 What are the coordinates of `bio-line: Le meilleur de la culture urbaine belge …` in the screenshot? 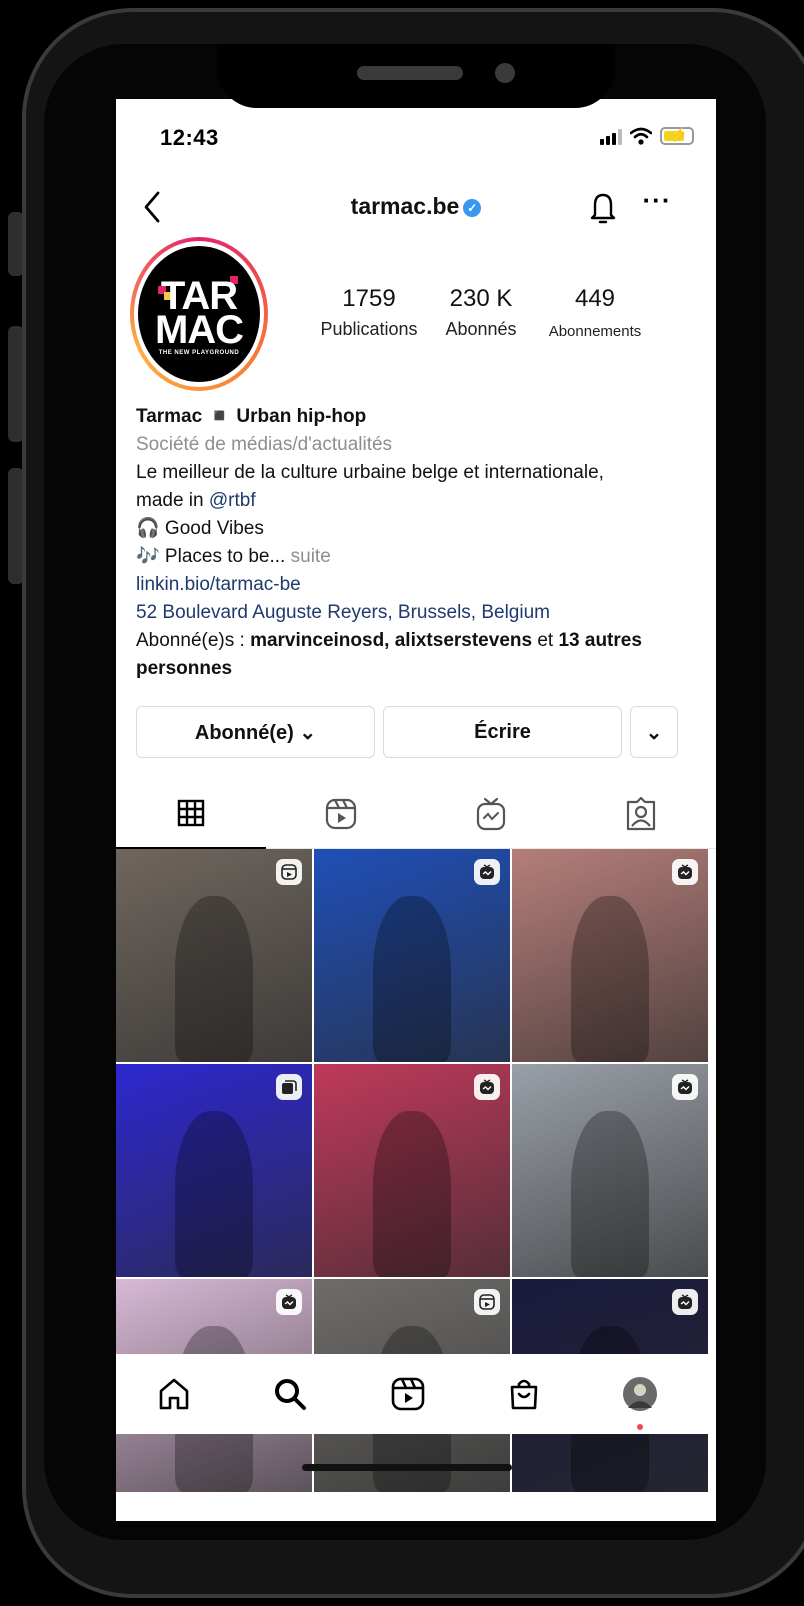 It's located at (370, 472).